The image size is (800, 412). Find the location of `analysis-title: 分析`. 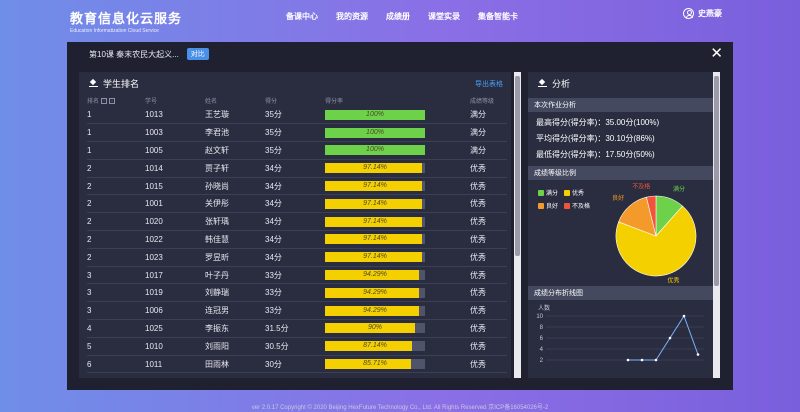

analysis-title: 分析 is located at coordinates (561, 83).